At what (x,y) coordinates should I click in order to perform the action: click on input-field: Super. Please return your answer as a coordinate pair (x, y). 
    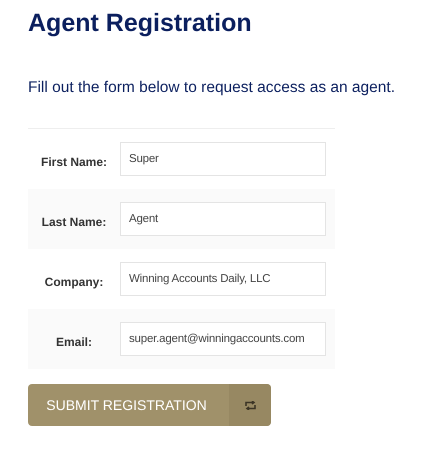
    Looking at the image, I should click on (223, 159).